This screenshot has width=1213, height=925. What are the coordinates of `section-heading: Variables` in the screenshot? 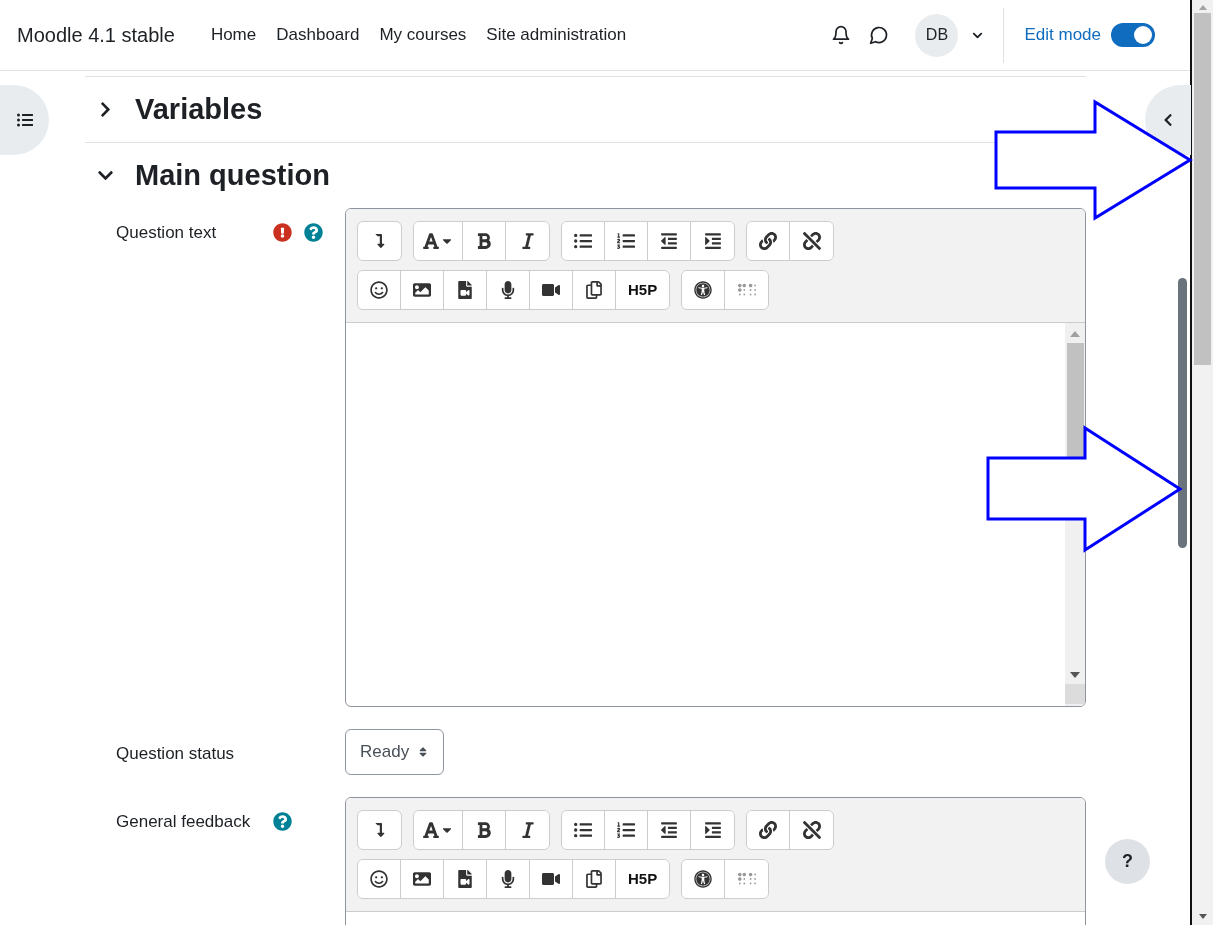 It's located at (199, 109).